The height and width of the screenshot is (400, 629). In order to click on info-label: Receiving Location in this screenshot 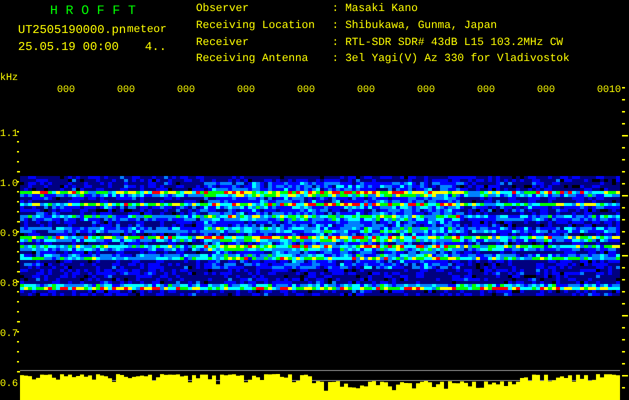, I will do `click(256, 27)`.